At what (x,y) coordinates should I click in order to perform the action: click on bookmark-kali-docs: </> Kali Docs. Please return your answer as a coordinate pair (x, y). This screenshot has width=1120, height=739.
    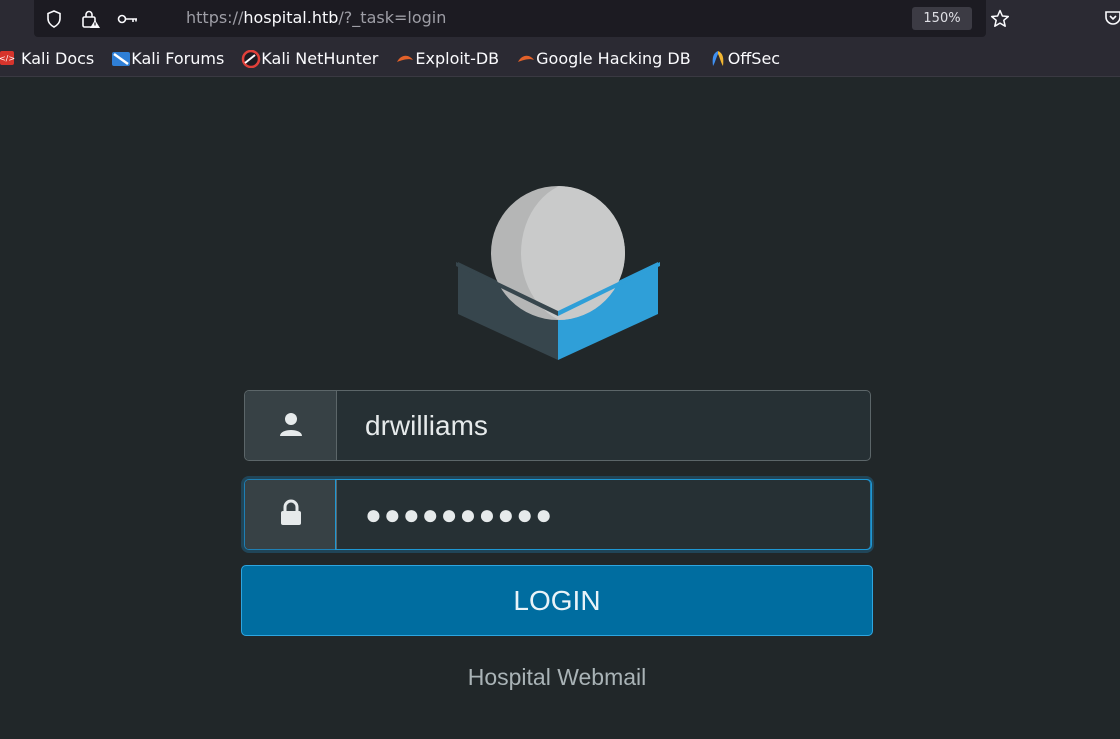
    Looking at the image, I should click on (47, 58).